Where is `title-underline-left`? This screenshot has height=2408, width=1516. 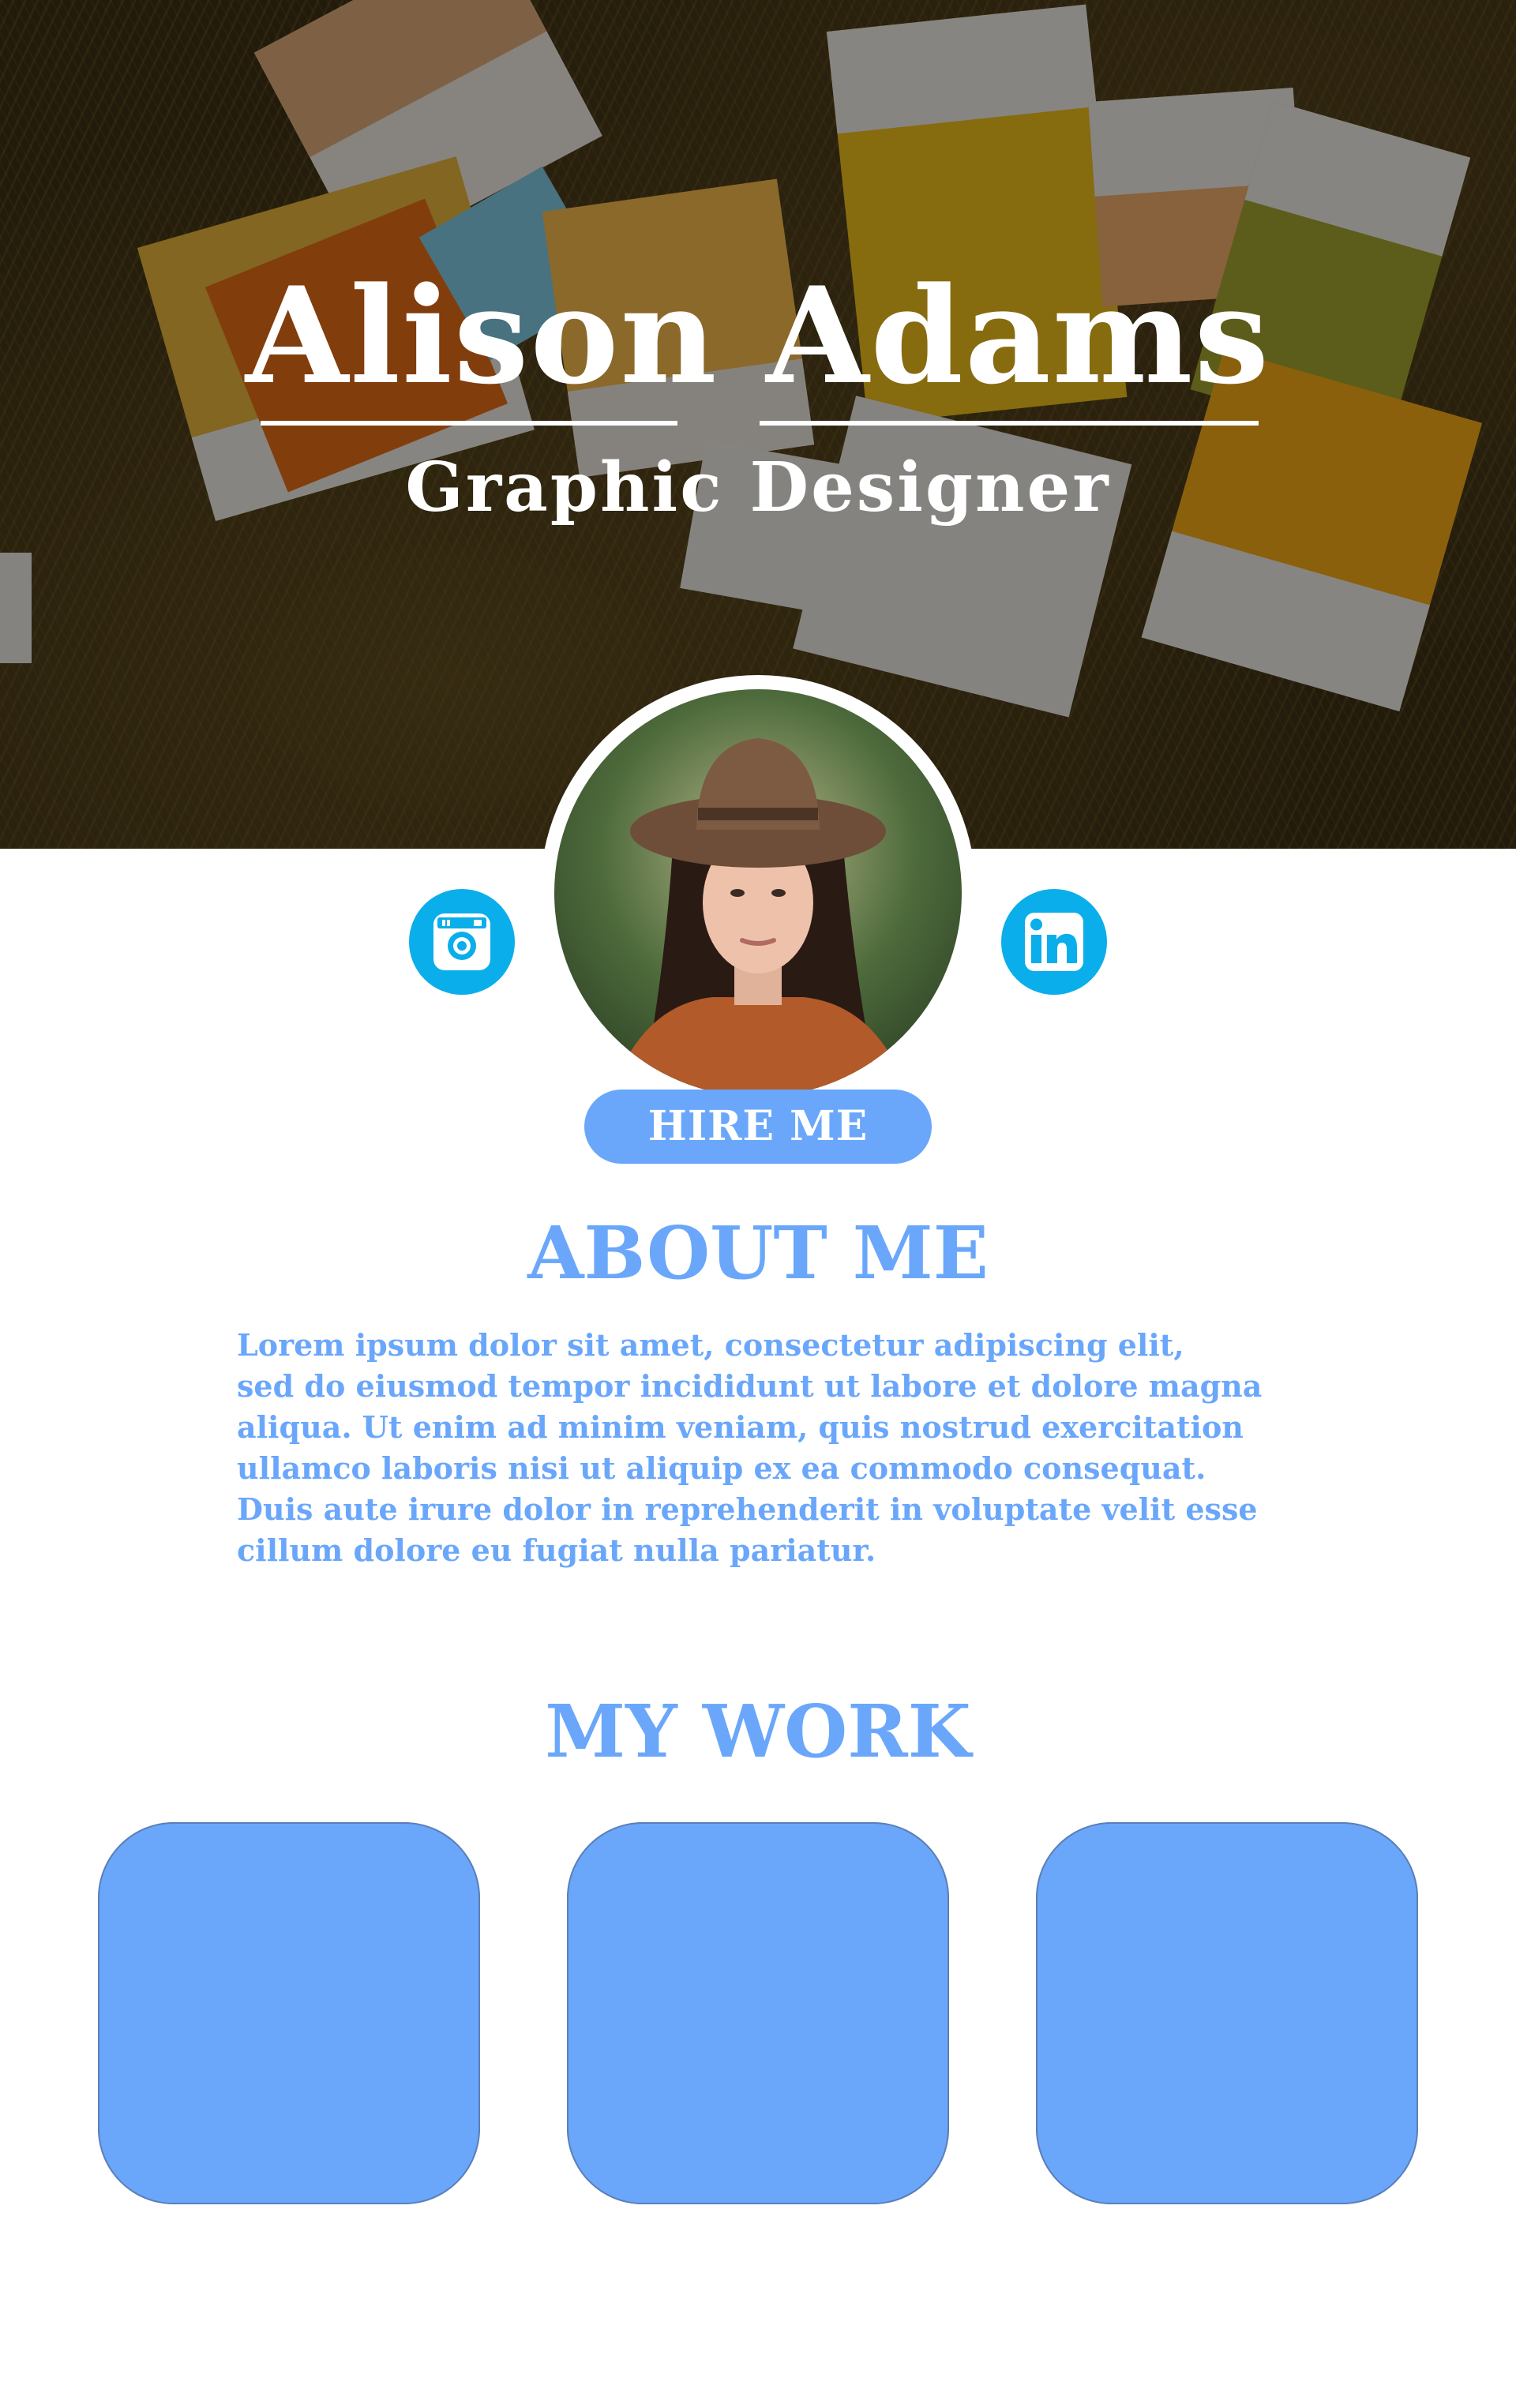 title-underline-left is located at coordinates (469, 423).